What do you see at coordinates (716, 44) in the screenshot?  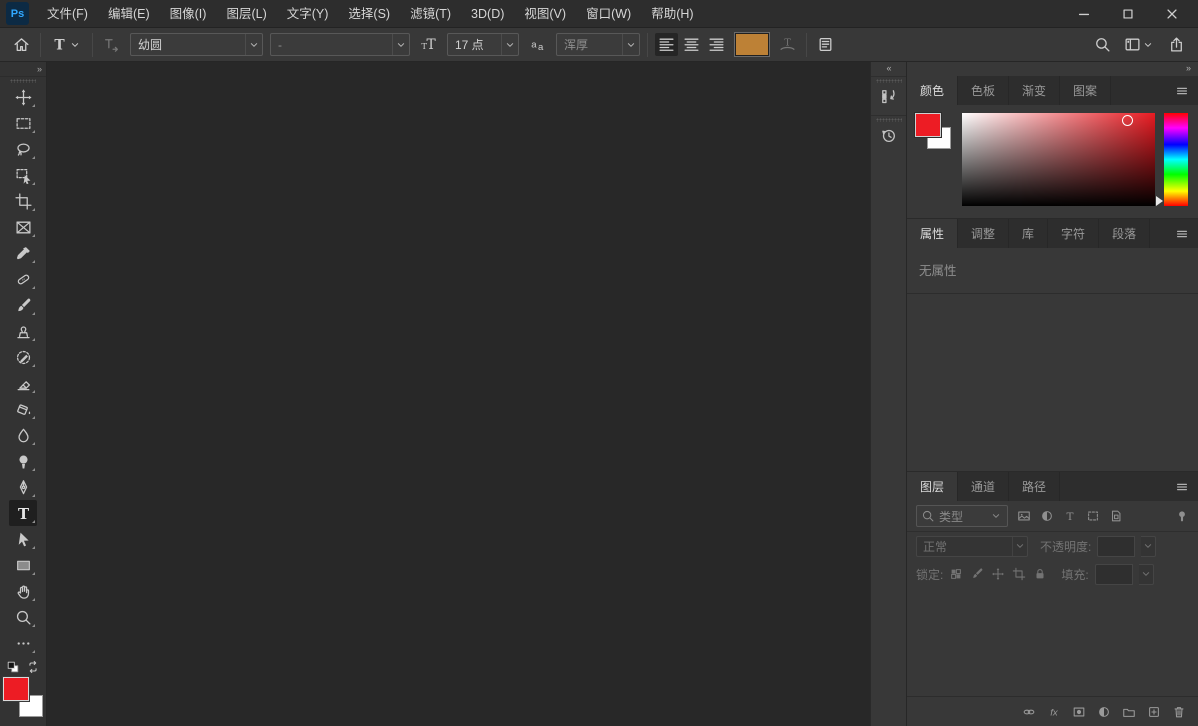 I see `align-right-button` at bounding box center [716, 44].